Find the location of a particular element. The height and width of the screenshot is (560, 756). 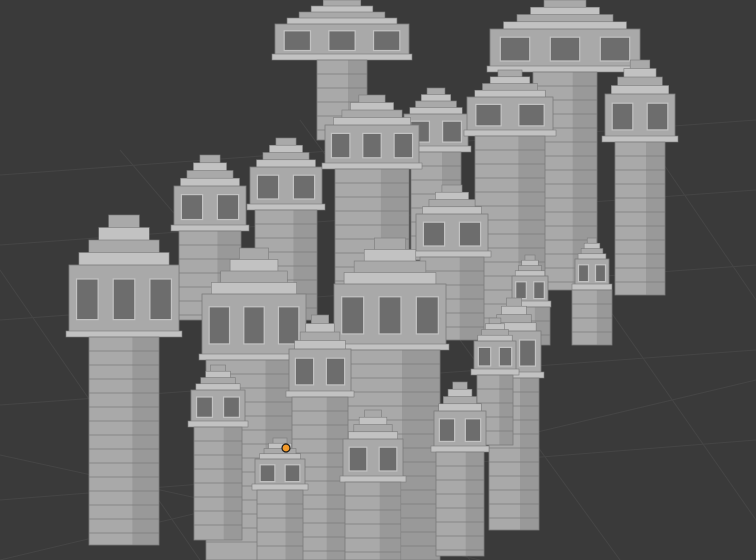

object-origin-dot is located at coordinates (286, 448).